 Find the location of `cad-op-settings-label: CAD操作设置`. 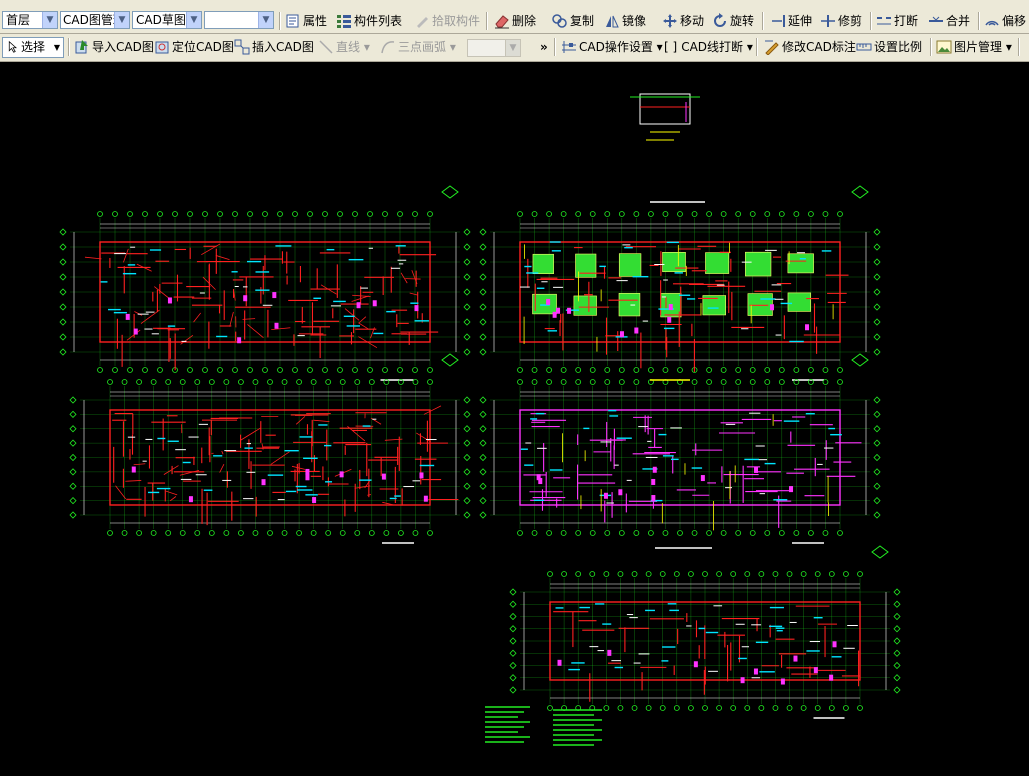

cad-op-settings-label: CAD操作设置 is located at coordinates (616, 47).